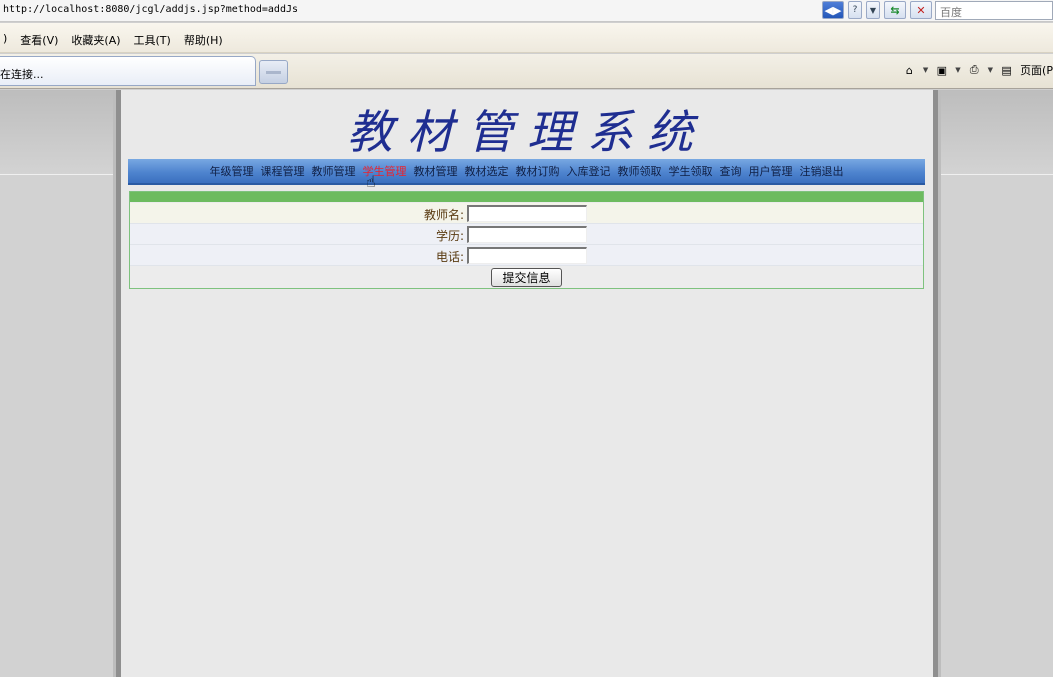 Image resolution: width=1053 pixels, height=677 pixels. I want to click on menu-bar: ) 查看(V) 收藏夹(A) 工具(T) 帮助(H), so click(526, 38).